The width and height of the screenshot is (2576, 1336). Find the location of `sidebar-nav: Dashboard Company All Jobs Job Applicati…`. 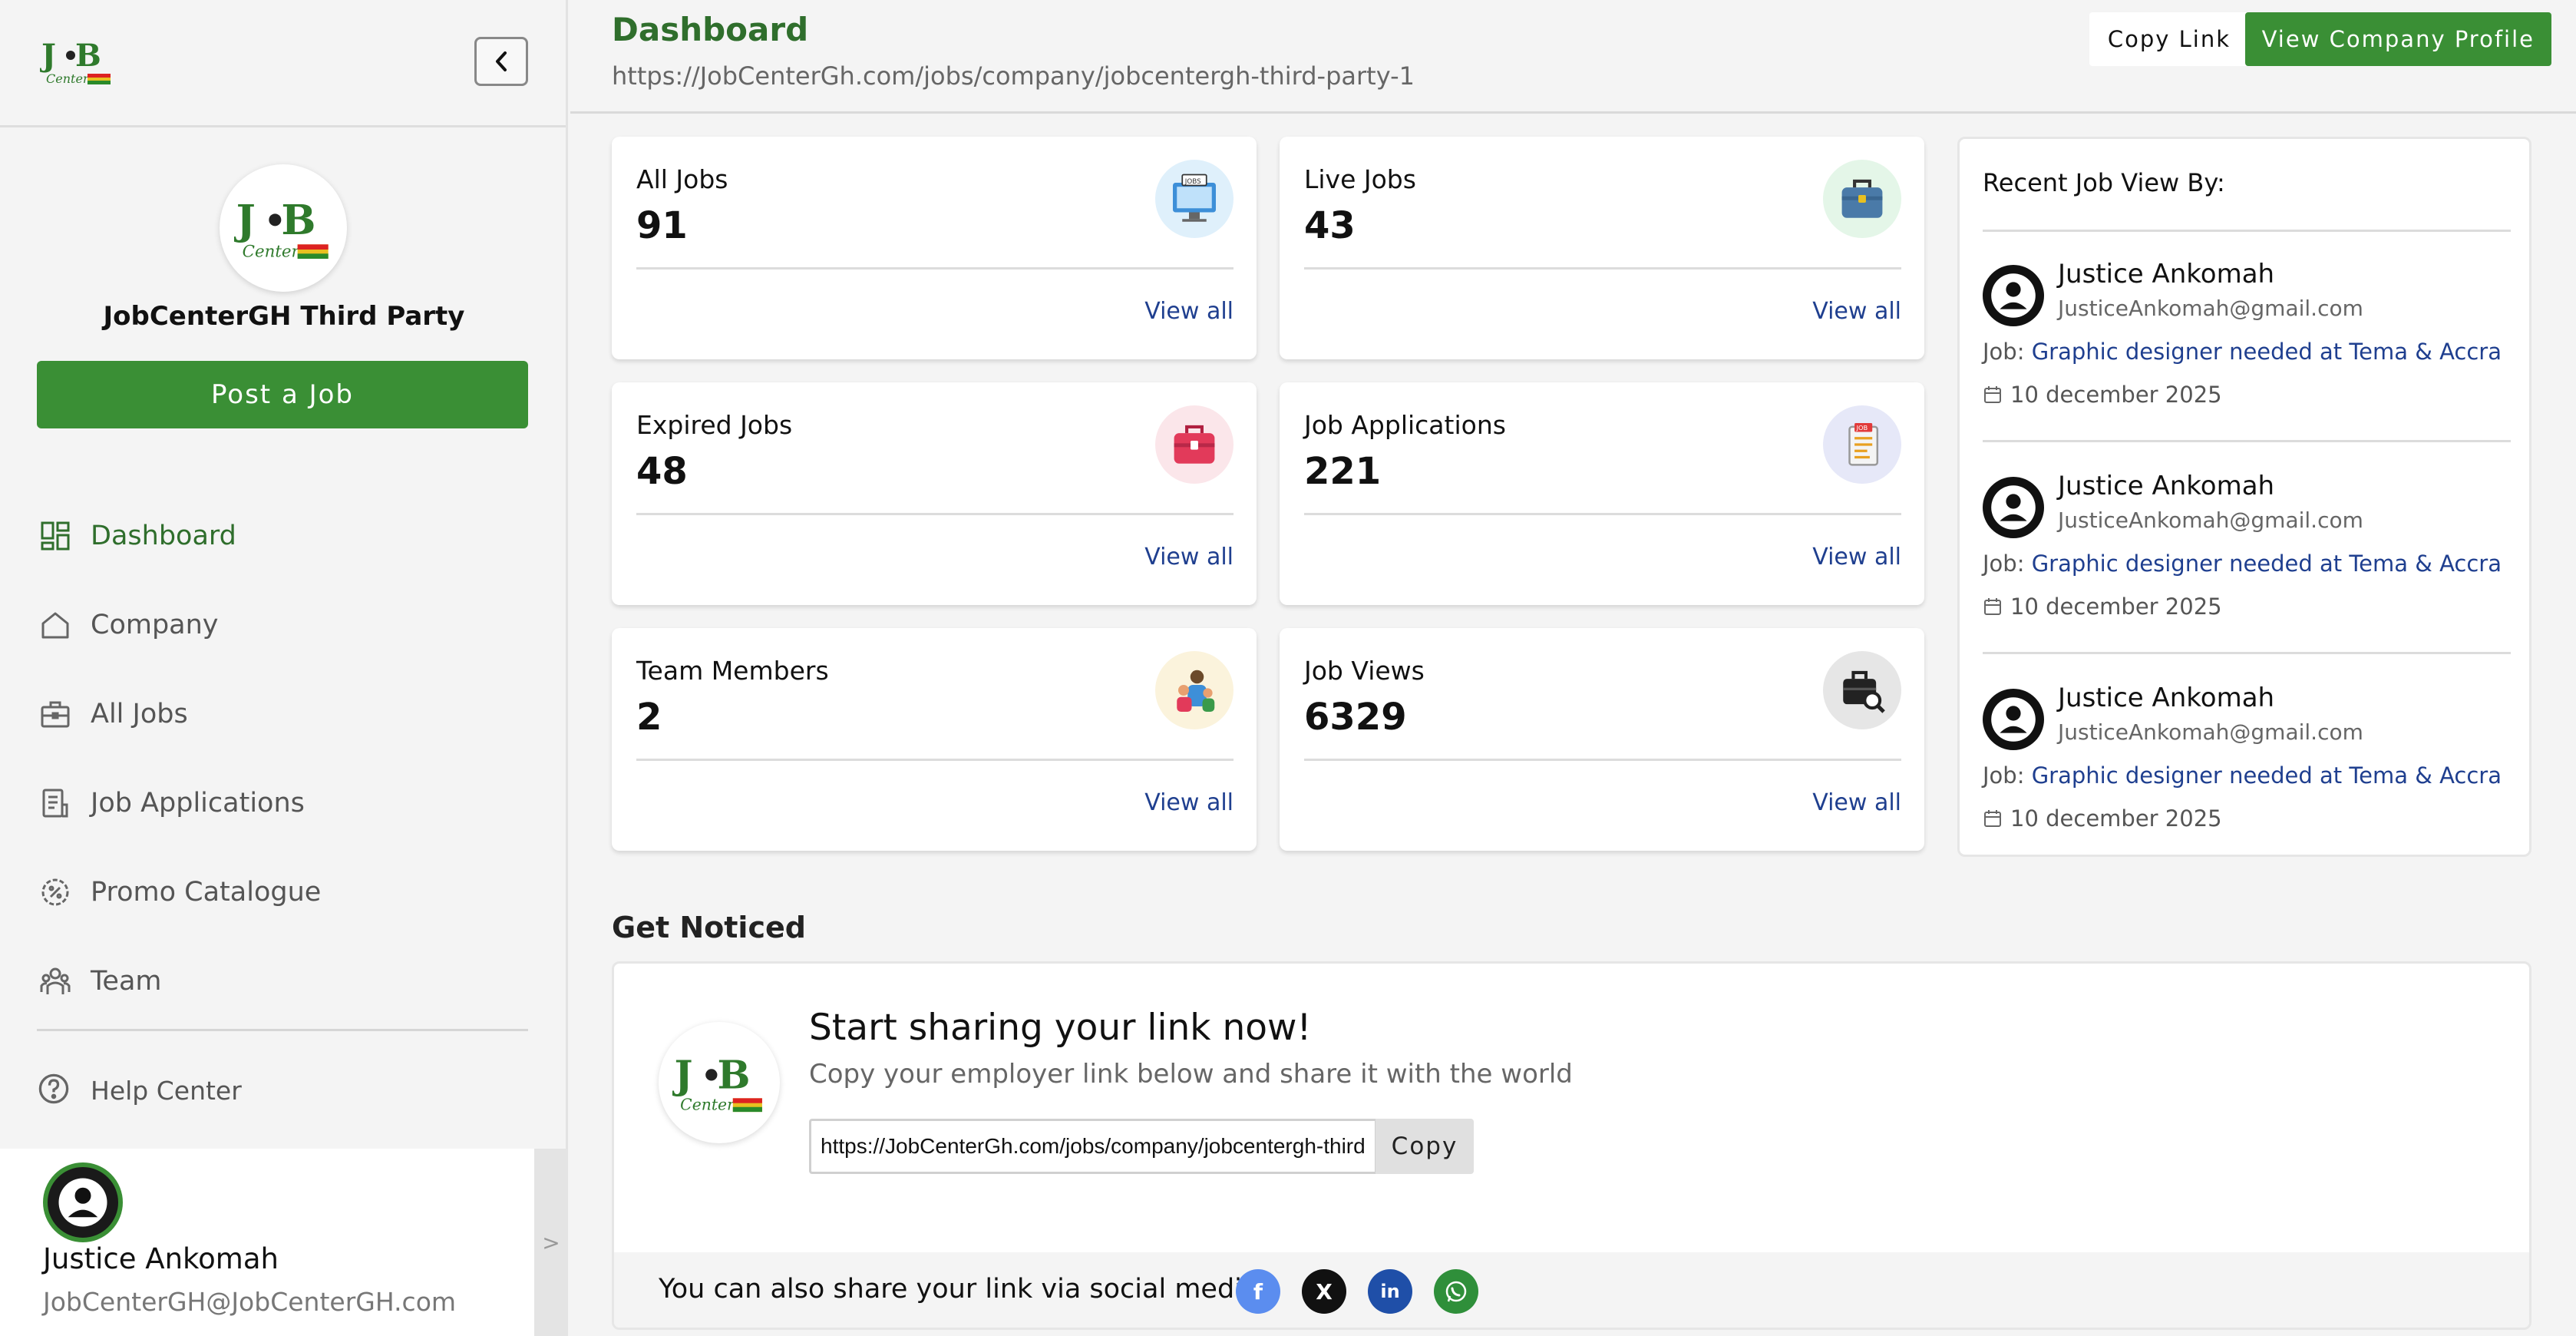

sidebar-nav: Dashboard Company All Jobs Job Applicati… is located at coordinates (282, 759).